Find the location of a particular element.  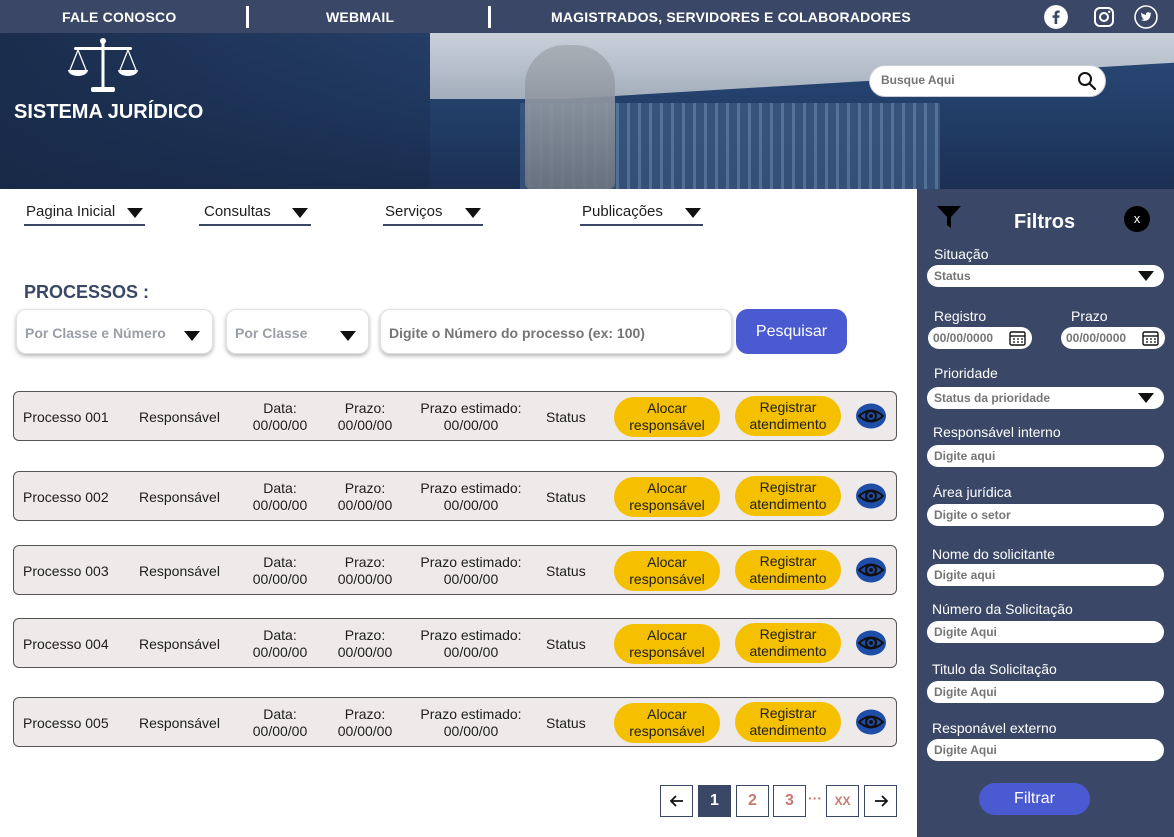

select-value: Por Classe is located at coordinates (271, 333).